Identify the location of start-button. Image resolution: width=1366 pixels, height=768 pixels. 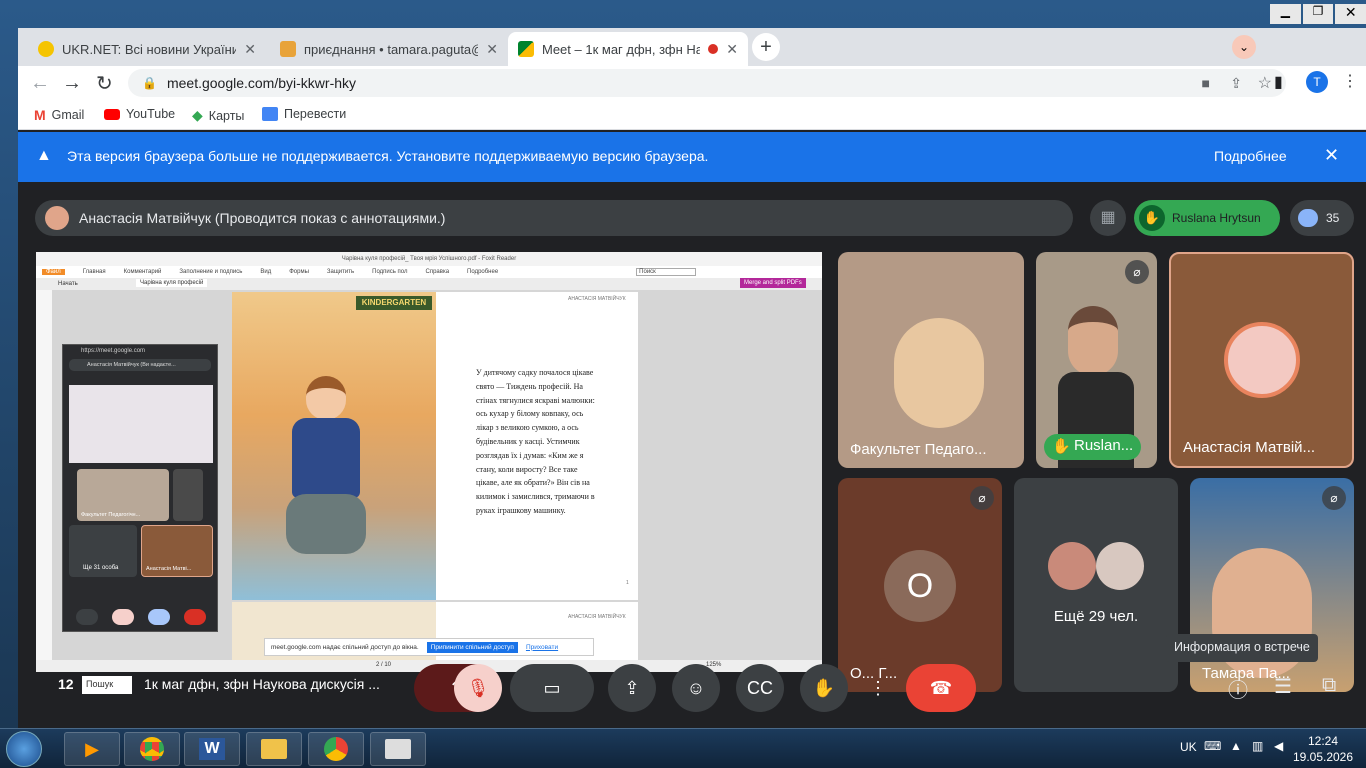
(24, 749).